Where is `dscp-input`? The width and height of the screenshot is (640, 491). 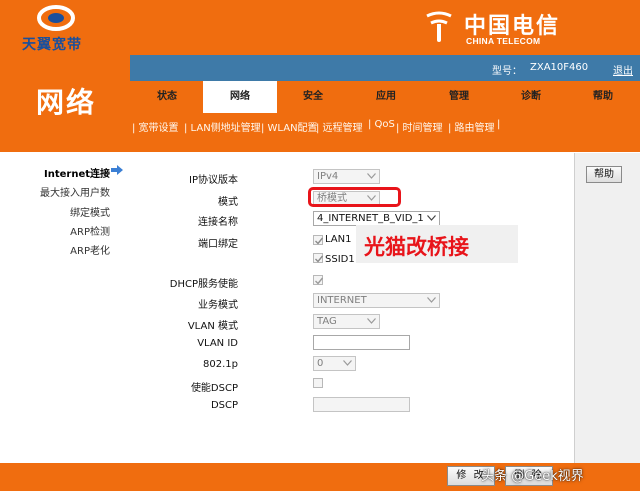
dscp-input is located at coordinates (361, 404).